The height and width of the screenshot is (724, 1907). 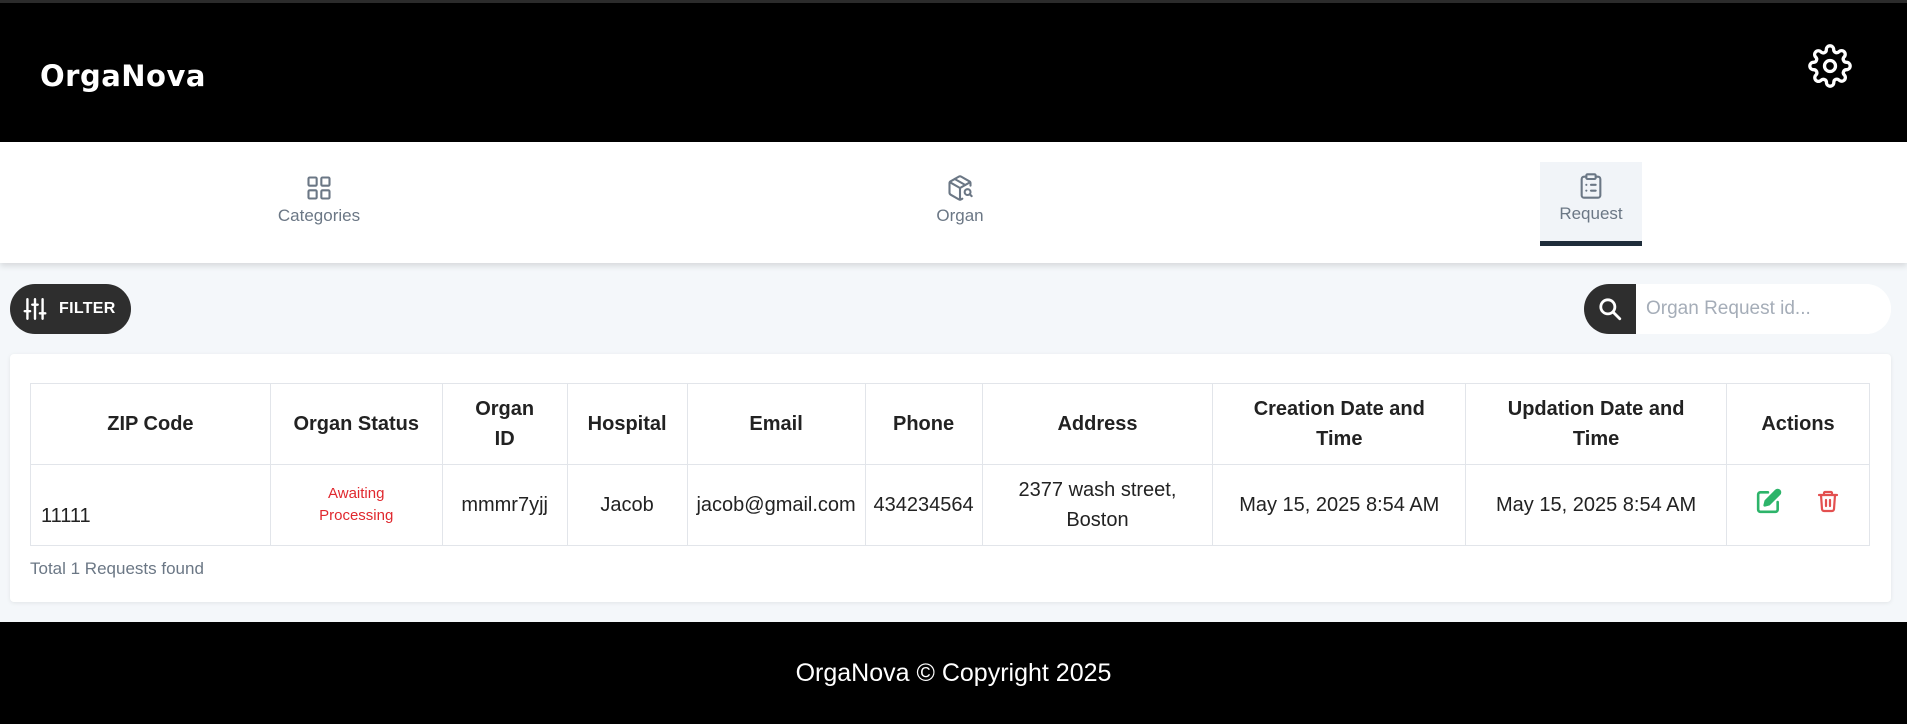 I want to click on search-icon, so click(x=1610, y=309).